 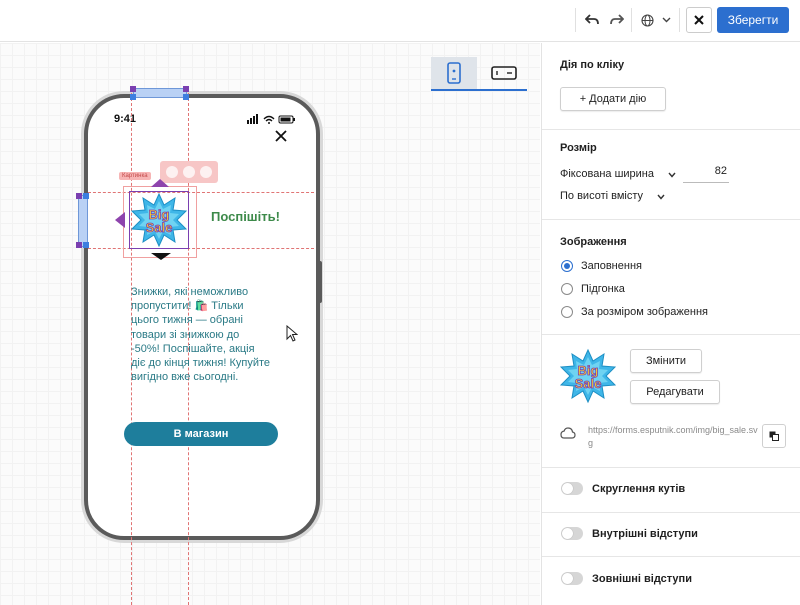 What do you see at coordinates (172, 172) in the screenshot?
I see `align-icon` at bounding box center [172, 172].